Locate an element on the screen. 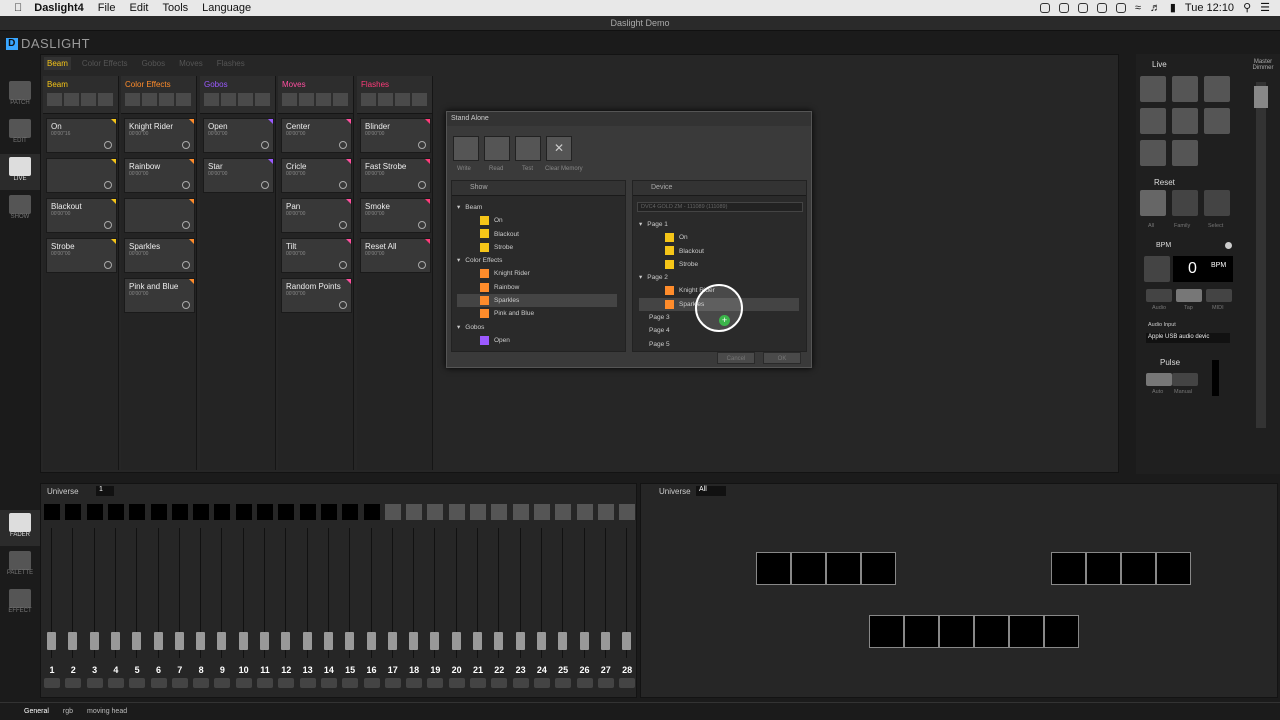 This screenshot has height=720, width=1280. next-icon is located at coordinates (419, 99).